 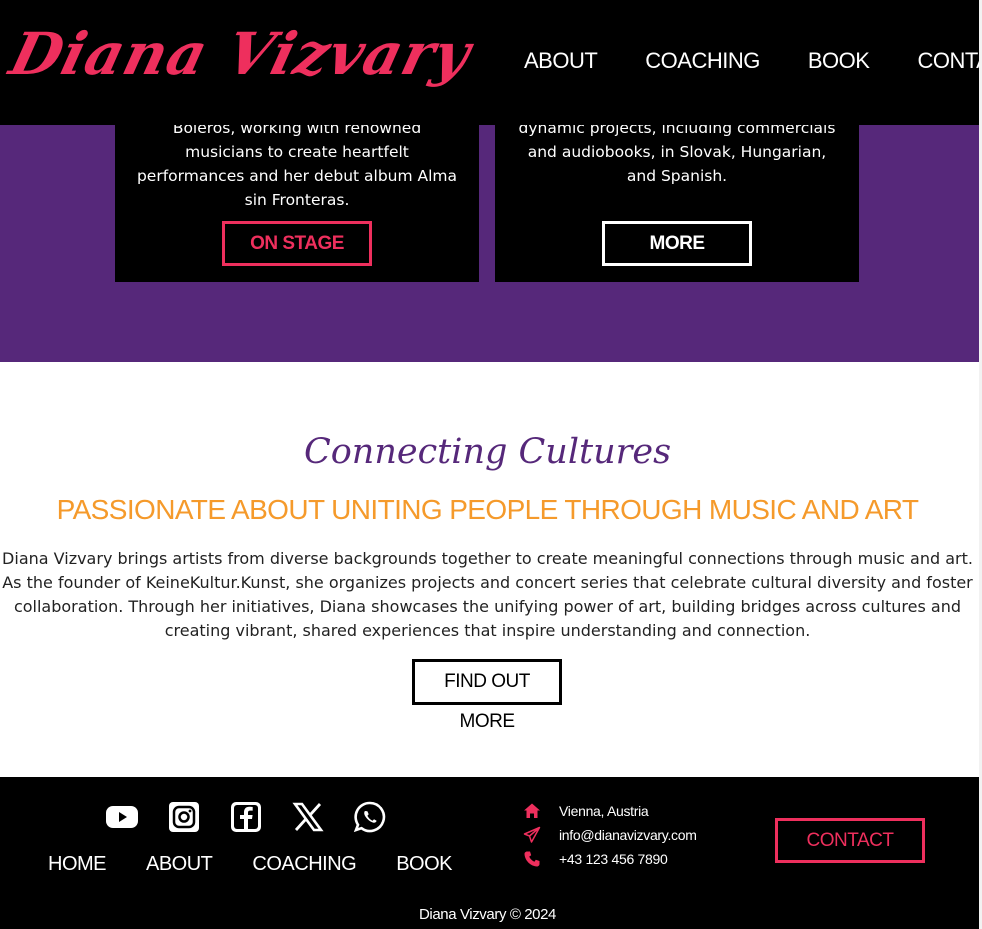 I want to click on email-row: info@dianavizvary.com, so click(x=610, y=835).